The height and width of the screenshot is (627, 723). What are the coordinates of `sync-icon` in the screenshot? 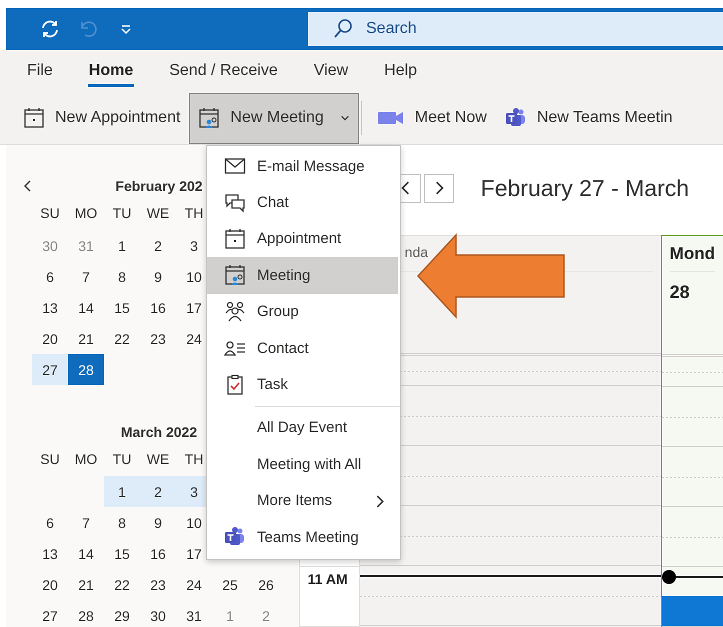 It's located at (50, 29).